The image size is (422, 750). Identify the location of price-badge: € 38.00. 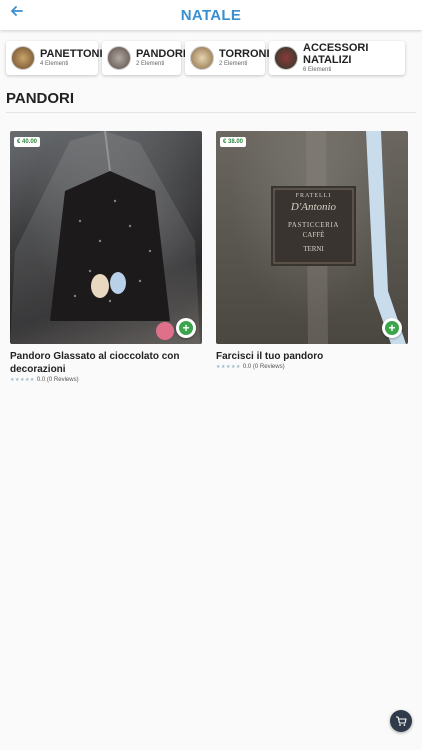
(233, 142).